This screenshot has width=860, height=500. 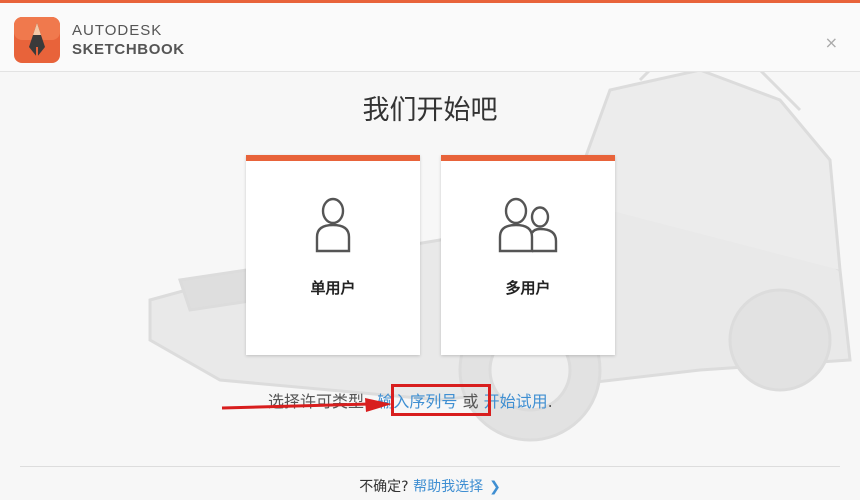 What do you see at coordinates (430, 110) in the screenshot?
I see `page-title: 我们开始吧` at bounding box center [430, 110].